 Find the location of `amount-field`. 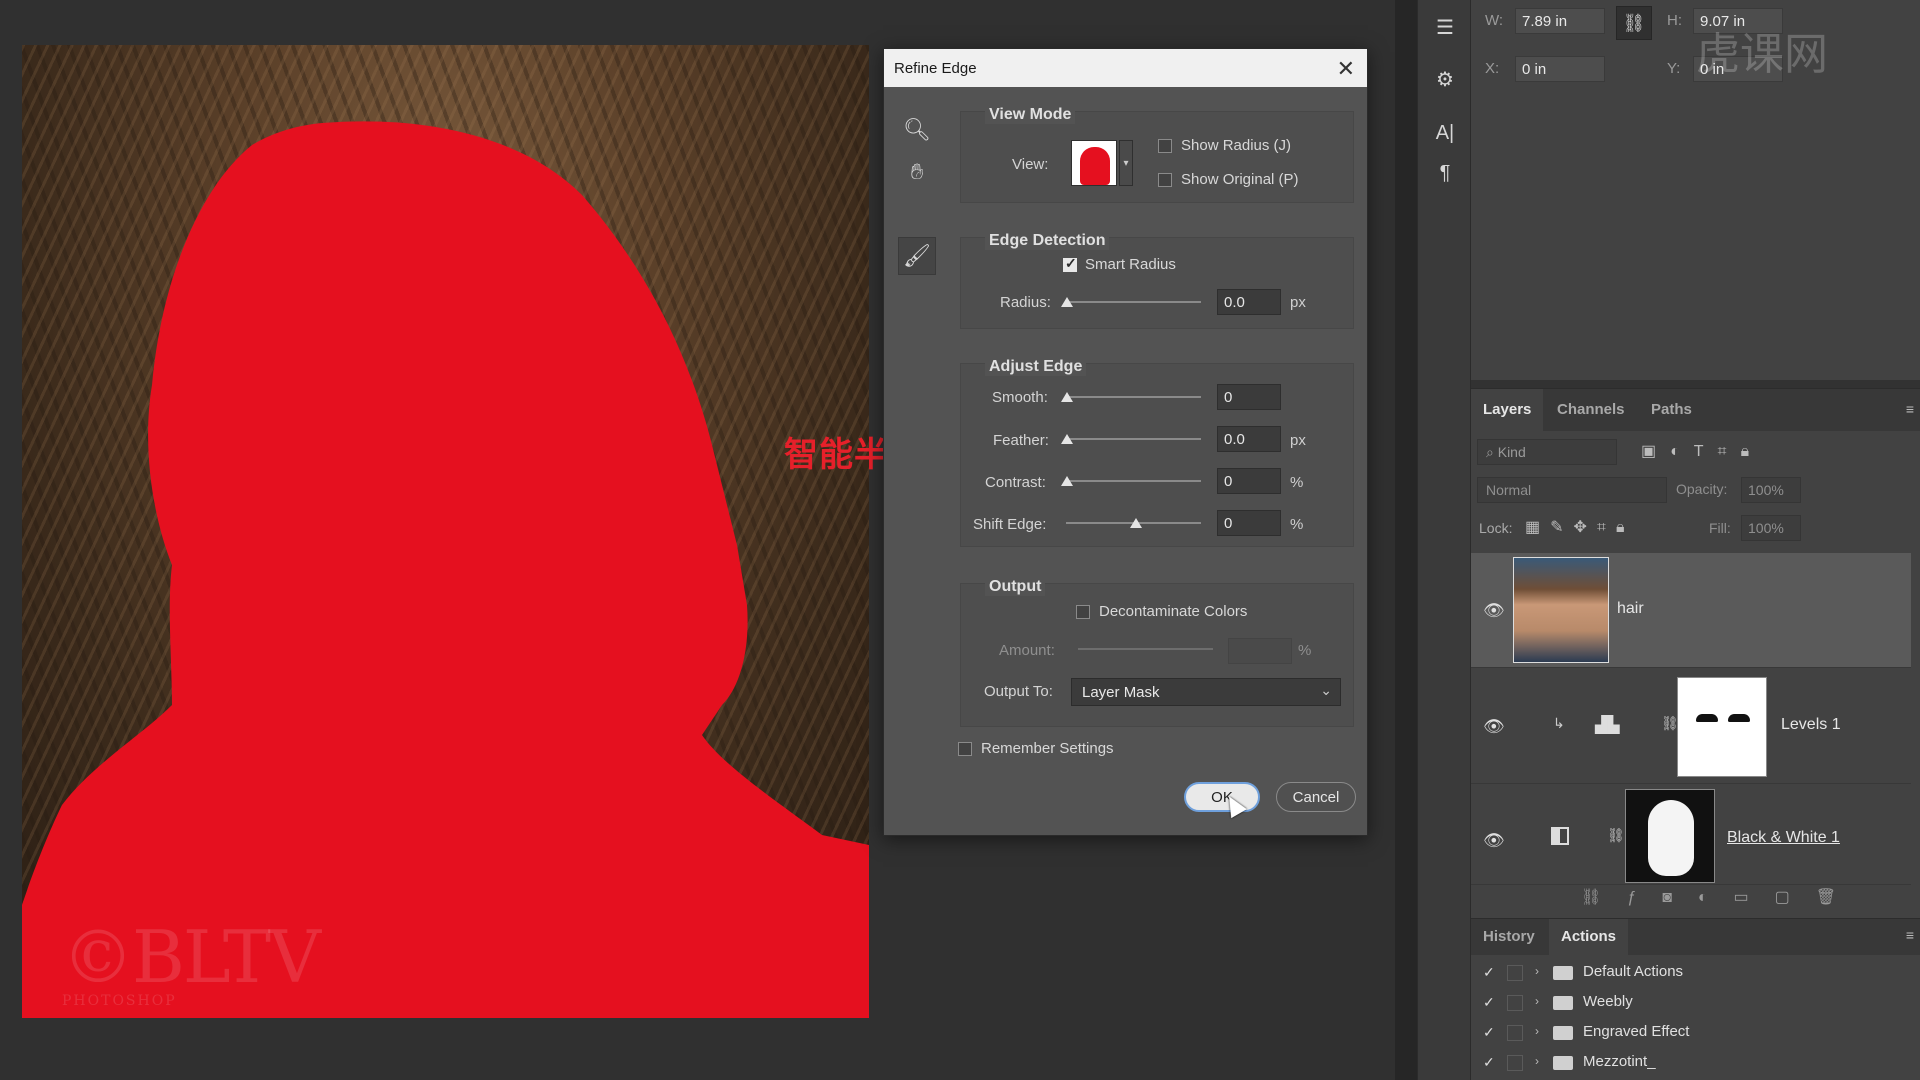

amount-field is located at coordinates (1260, 651).